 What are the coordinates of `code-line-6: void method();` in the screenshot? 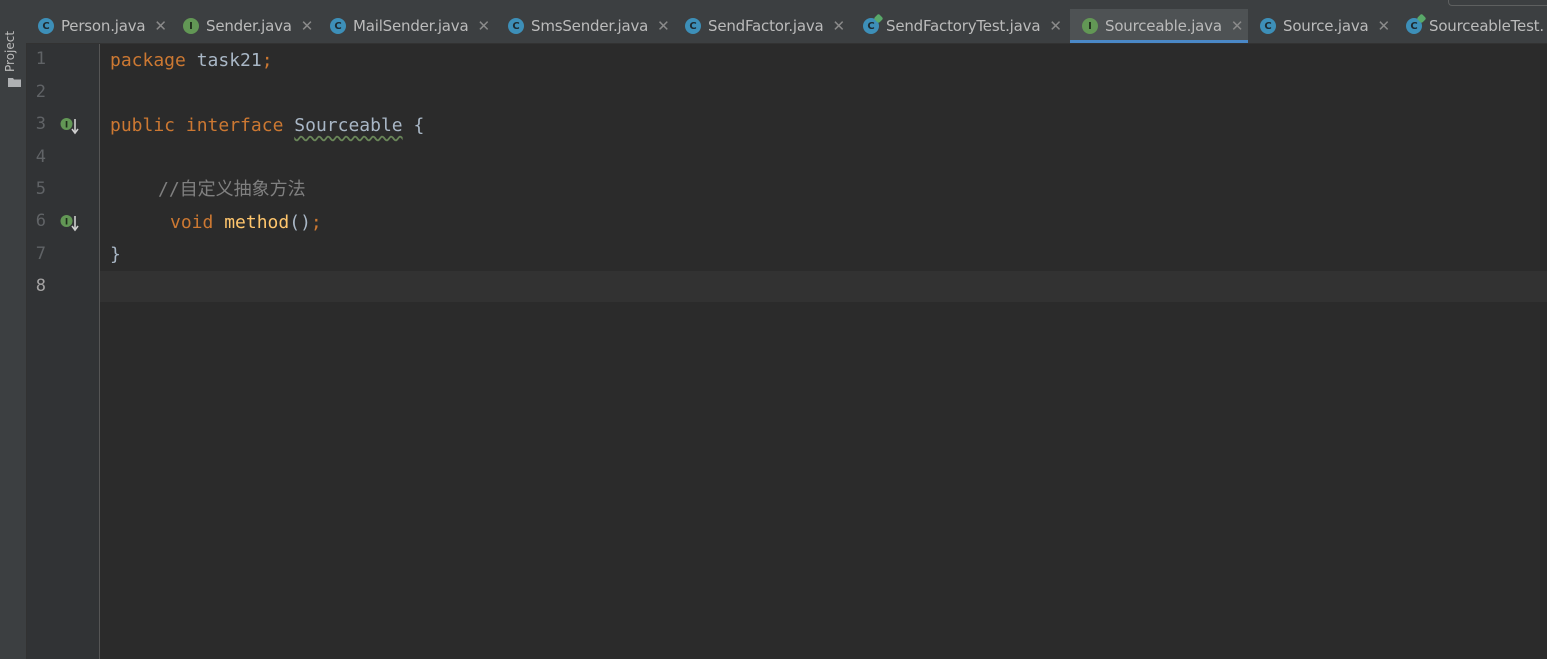 It's located at (246, 223).